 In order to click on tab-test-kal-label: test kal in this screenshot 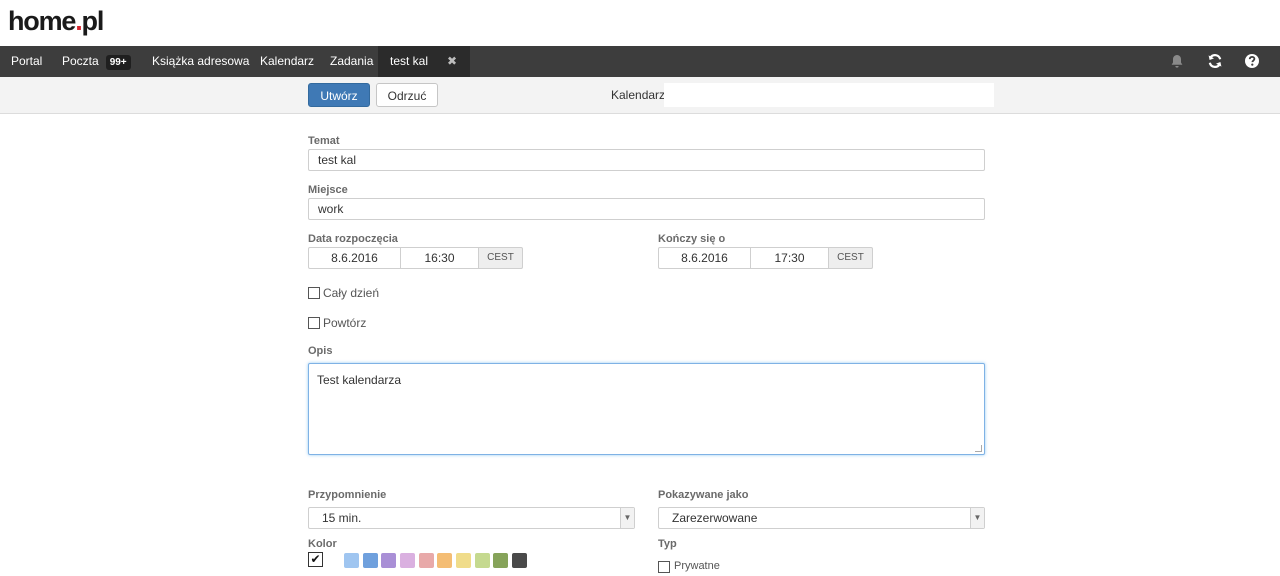, I will do `click(409, 61)`.